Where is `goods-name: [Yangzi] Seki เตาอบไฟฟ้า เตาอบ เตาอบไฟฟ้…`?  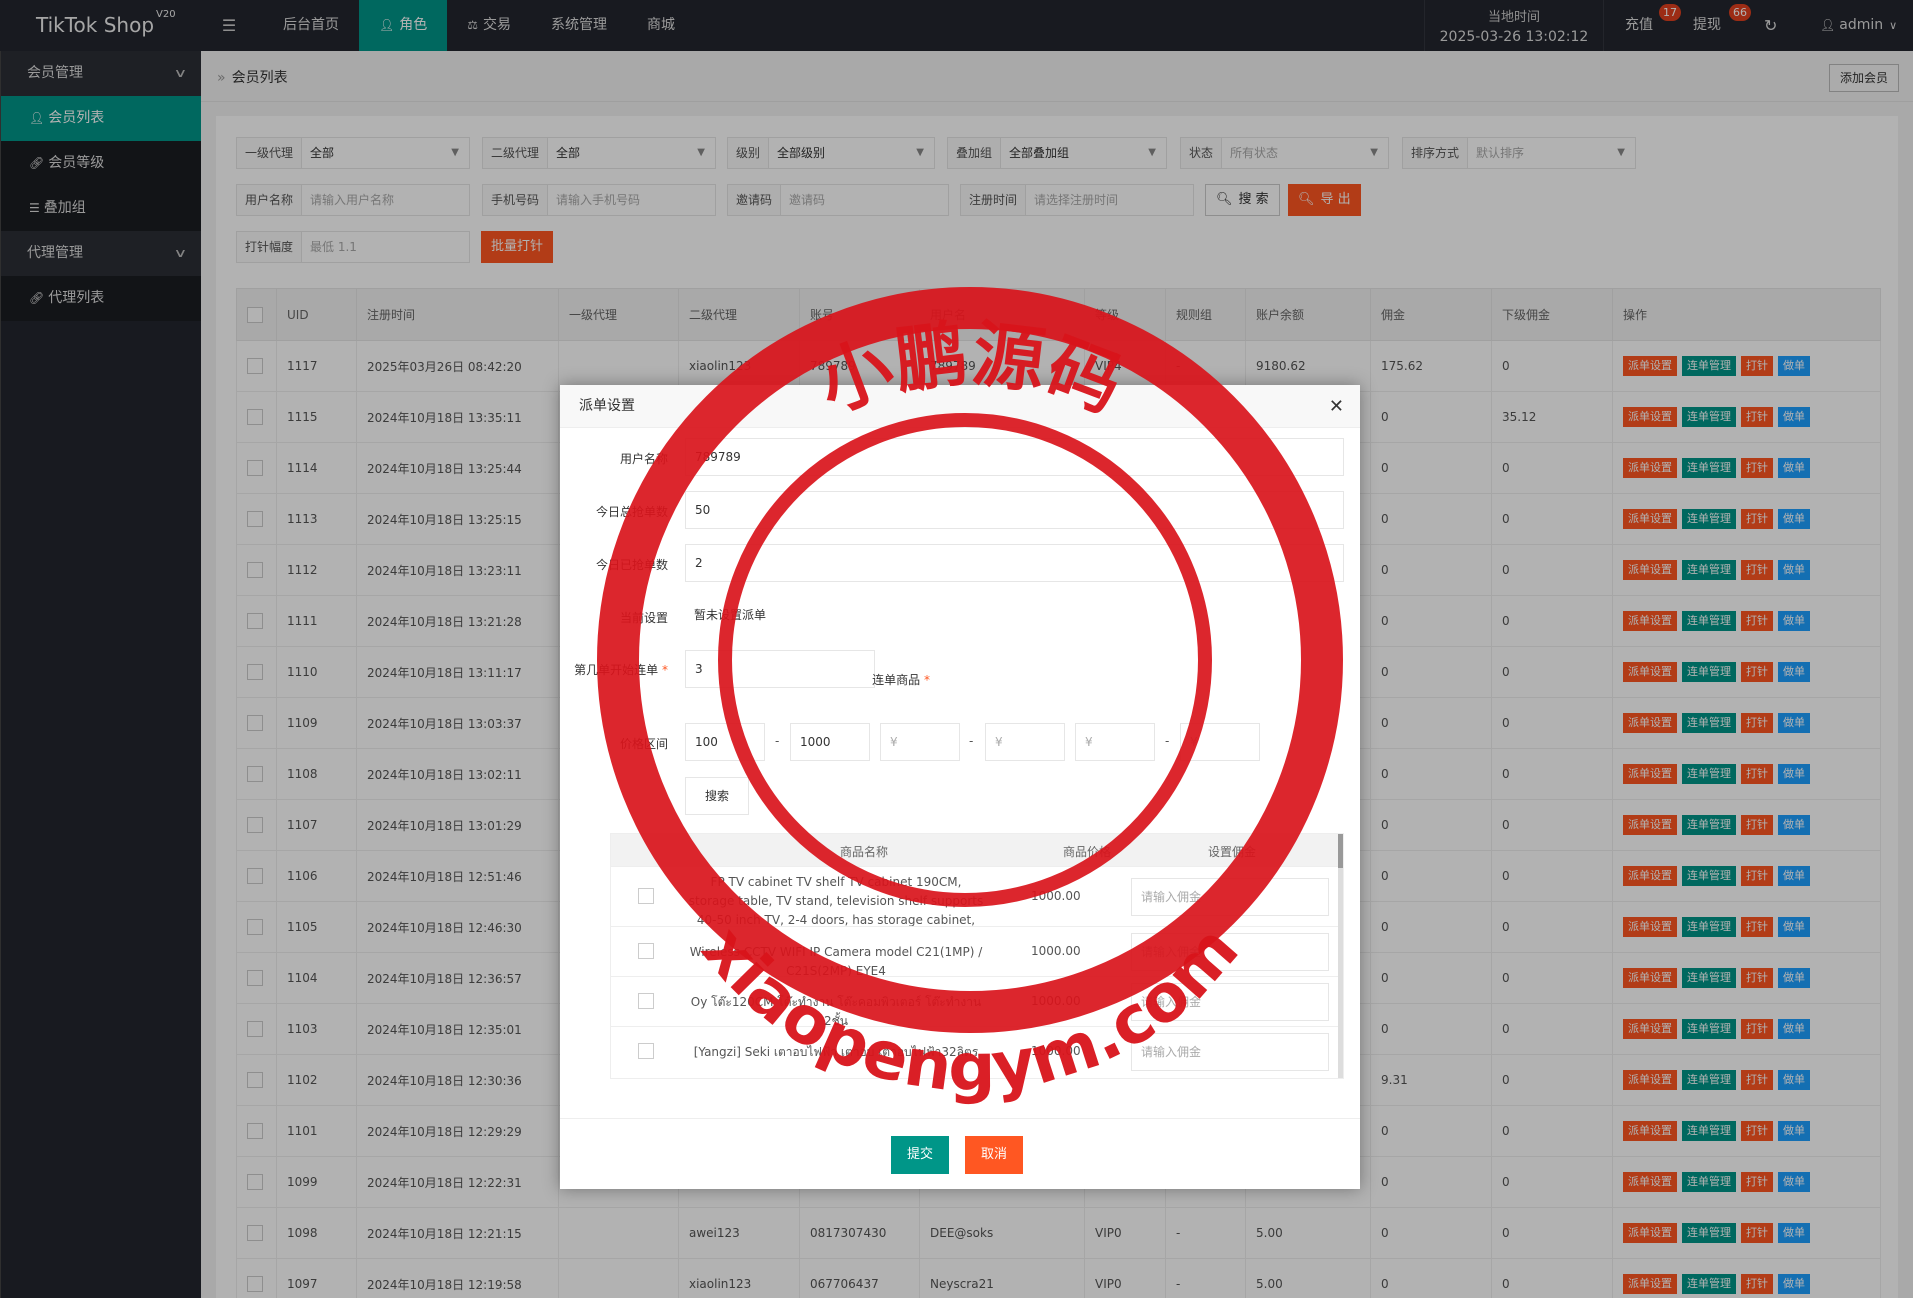 goods-name: [Yangzi] Seki เตาอบไฟฟ้า เตาอบ เตาอบไฟฟ้… is located at coordinates (836, 1052).